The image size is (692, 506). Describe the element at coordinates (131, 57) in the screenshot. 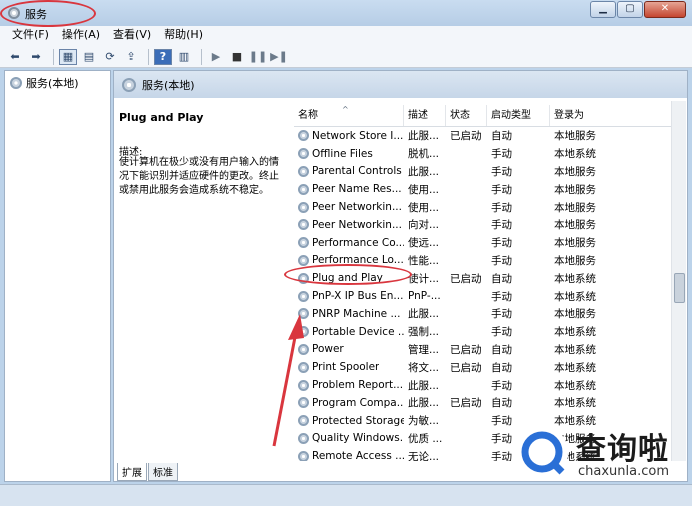

I see `export-icon: ⇪` at that location.